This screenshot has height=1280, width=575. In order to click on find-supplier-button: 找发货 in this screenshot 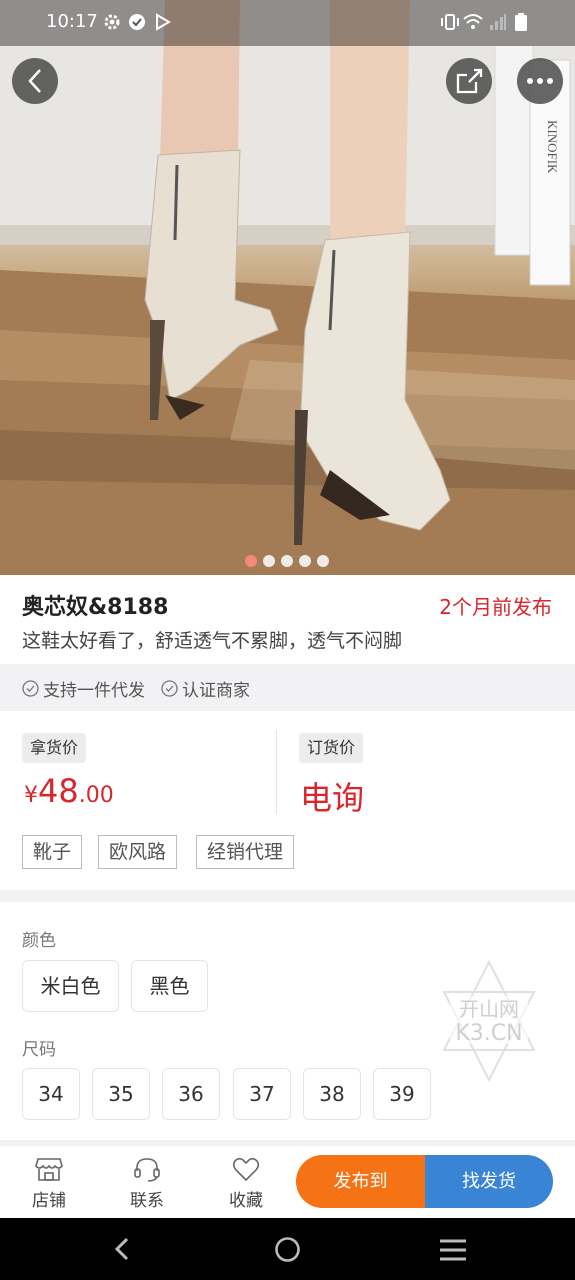, I will do `click(489, 1181)`.